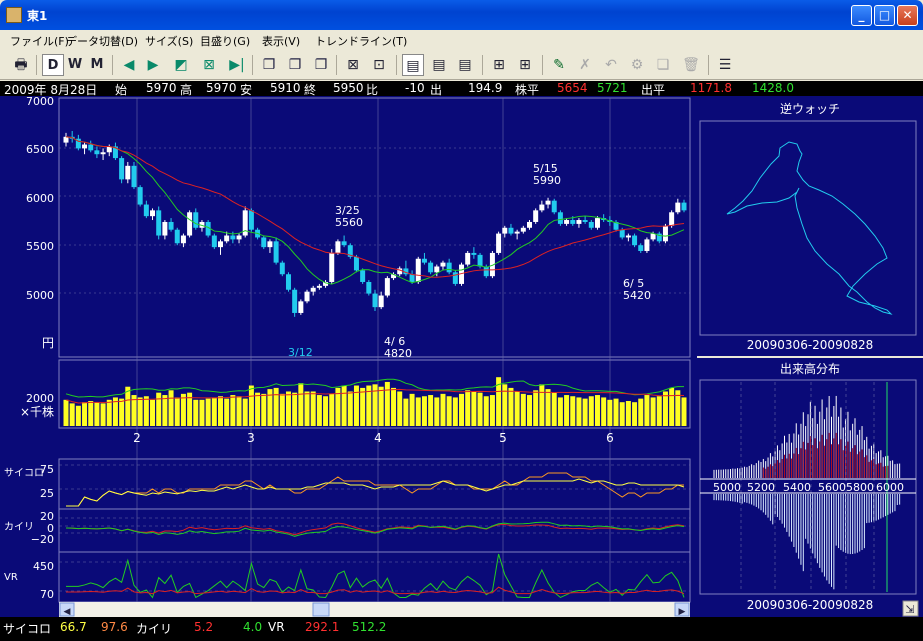  Describe the element at coordinates (97, 65) in the screenshot. I see `monthly-button: M` at that location.